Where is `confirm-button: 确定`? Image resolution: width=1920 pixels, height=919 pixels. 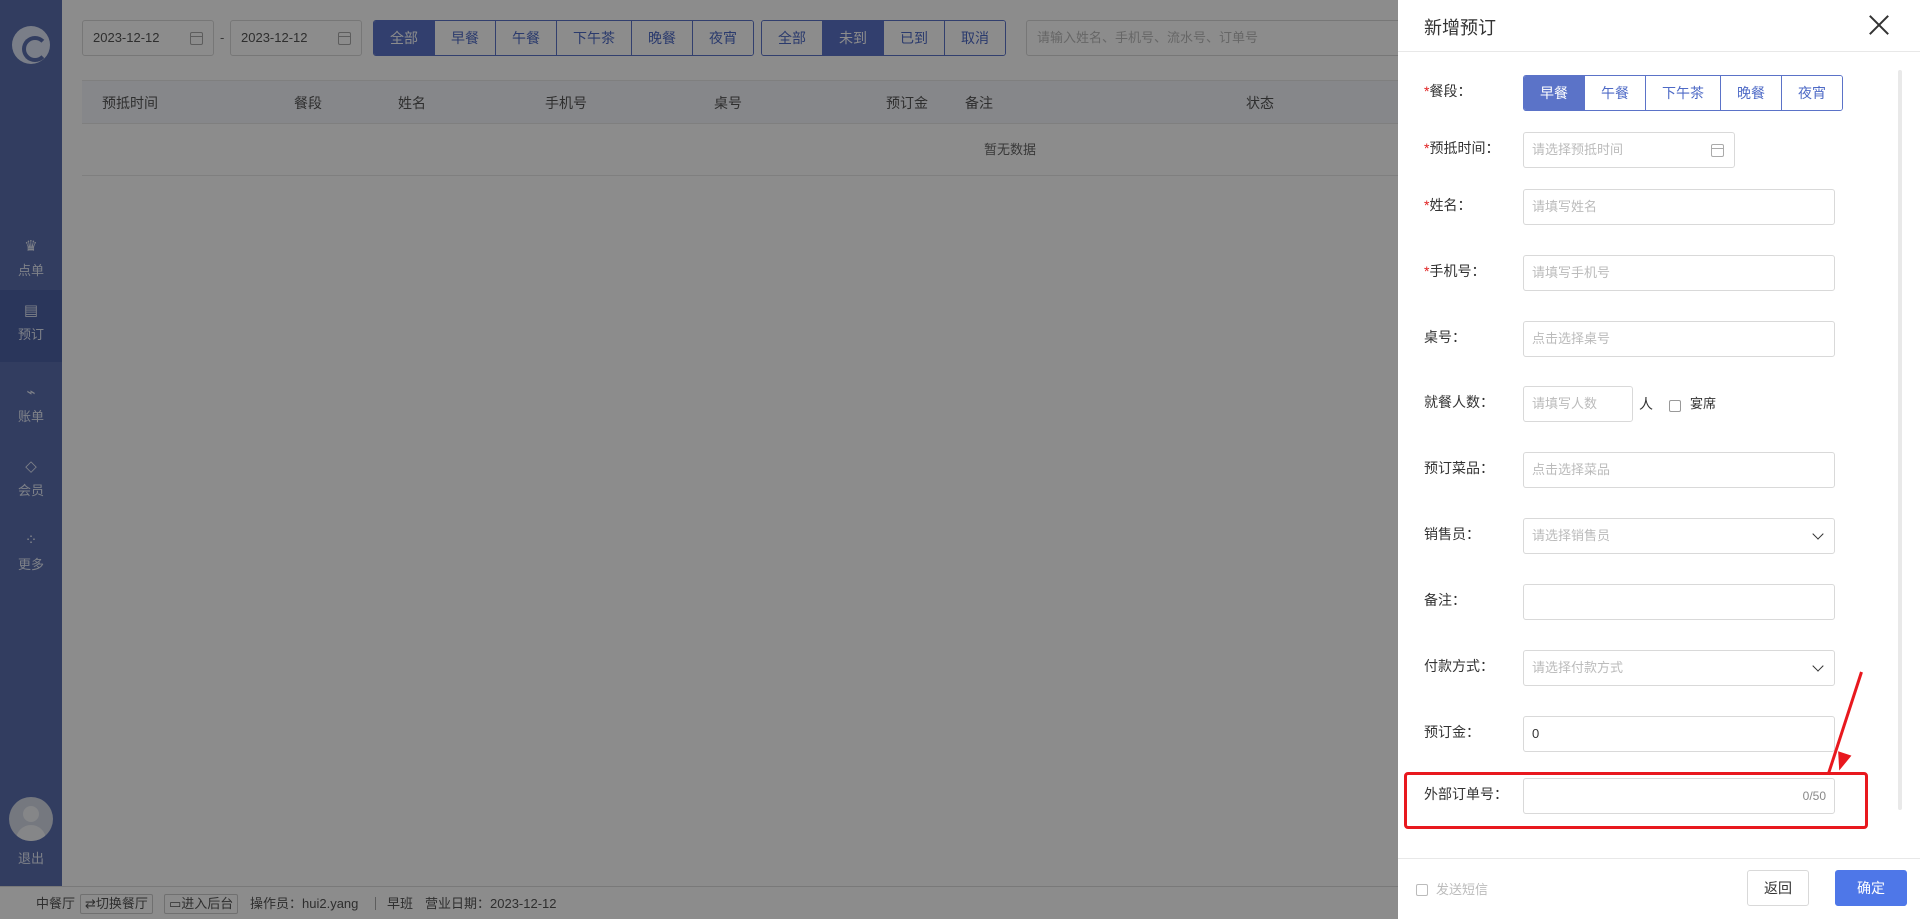 confirm-button: 确定 is located at coordinates (1871, 888).